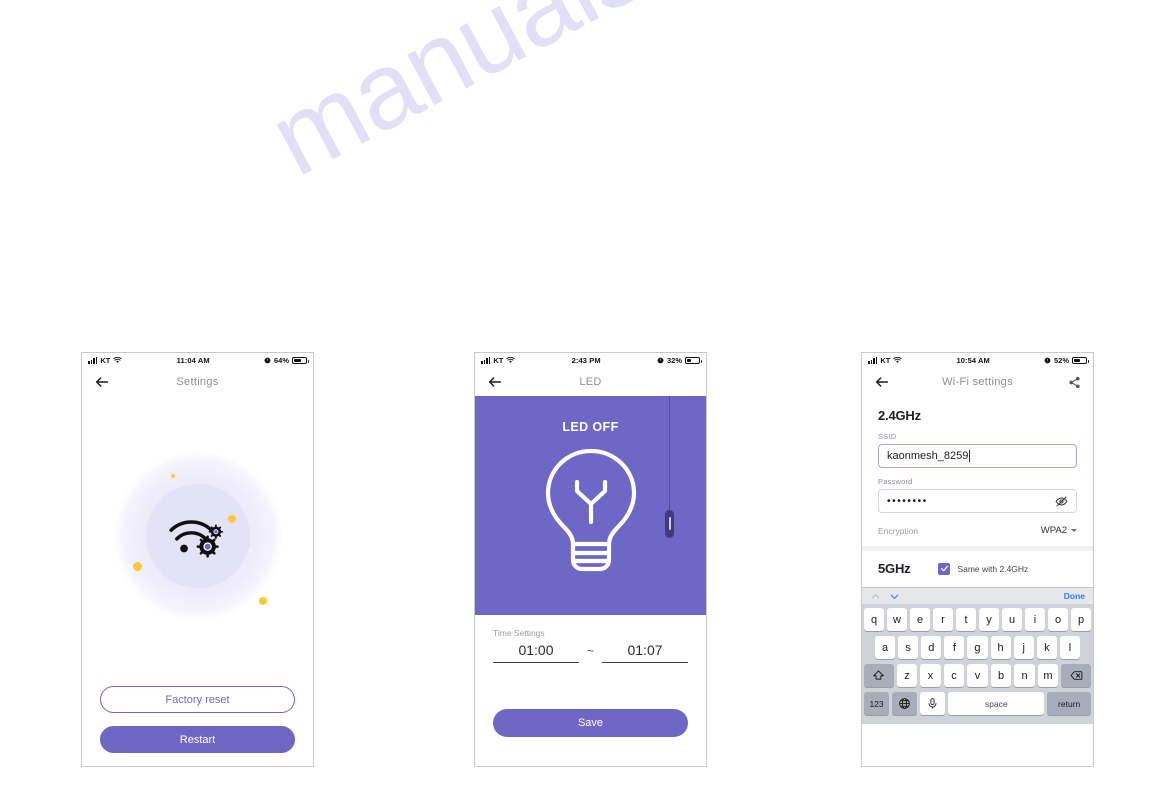 This screenshot has width=1170, height=810. Describe the element at coordinates (931, 647) in the screenshot. I see `key-d: d` at that location.